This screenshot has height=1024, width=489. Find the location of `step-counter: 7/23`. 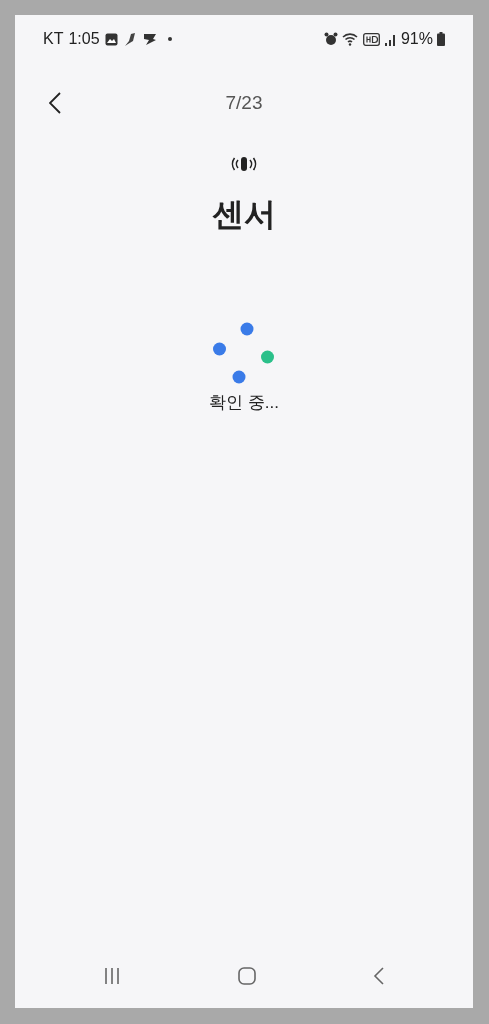

step-counter: 7/23 is located at coordinates (244, 102).